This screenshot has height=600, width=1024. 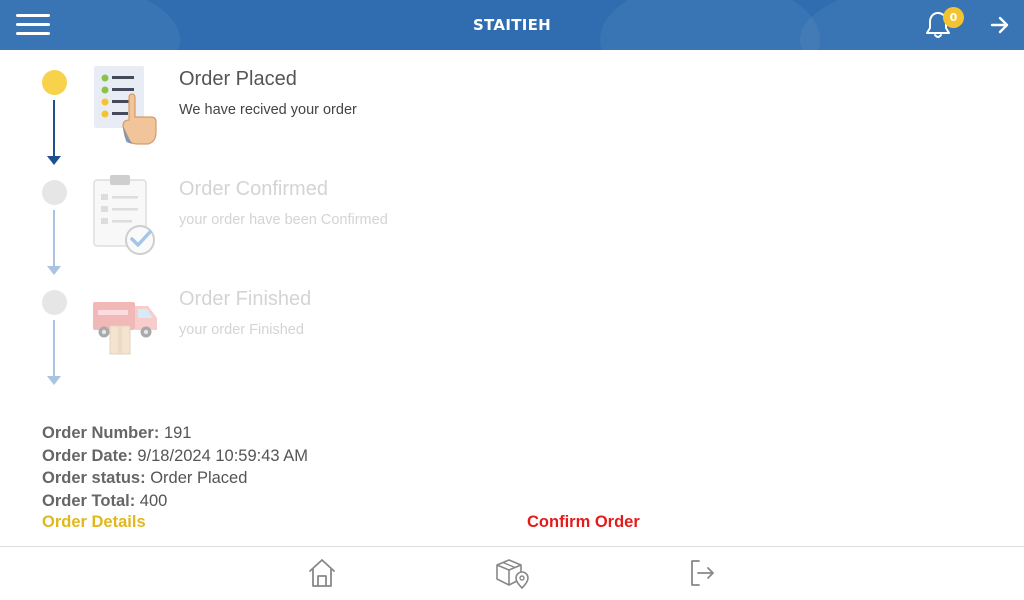 What do you see at coordinates (175, 501) in the screenshot?
I see `order-total-row: Order Total: 400` at bounding box center [175, 501].